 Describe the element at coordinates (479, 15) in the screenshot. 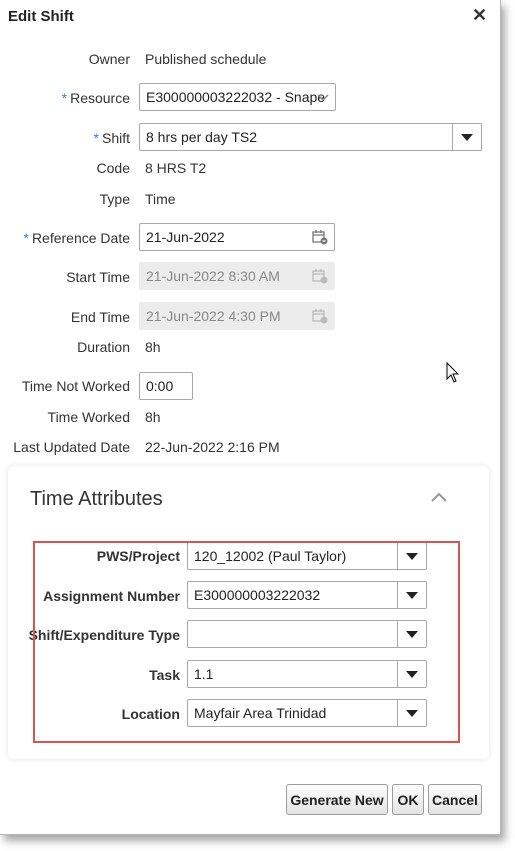

I see `close-icon: ✕` at that location.